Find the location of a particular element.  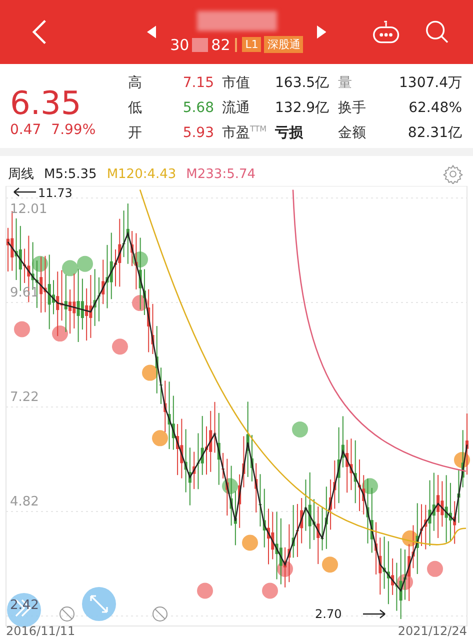

stat-label: 市盈$^{TTM}$ is located at coordinates (245, 133).